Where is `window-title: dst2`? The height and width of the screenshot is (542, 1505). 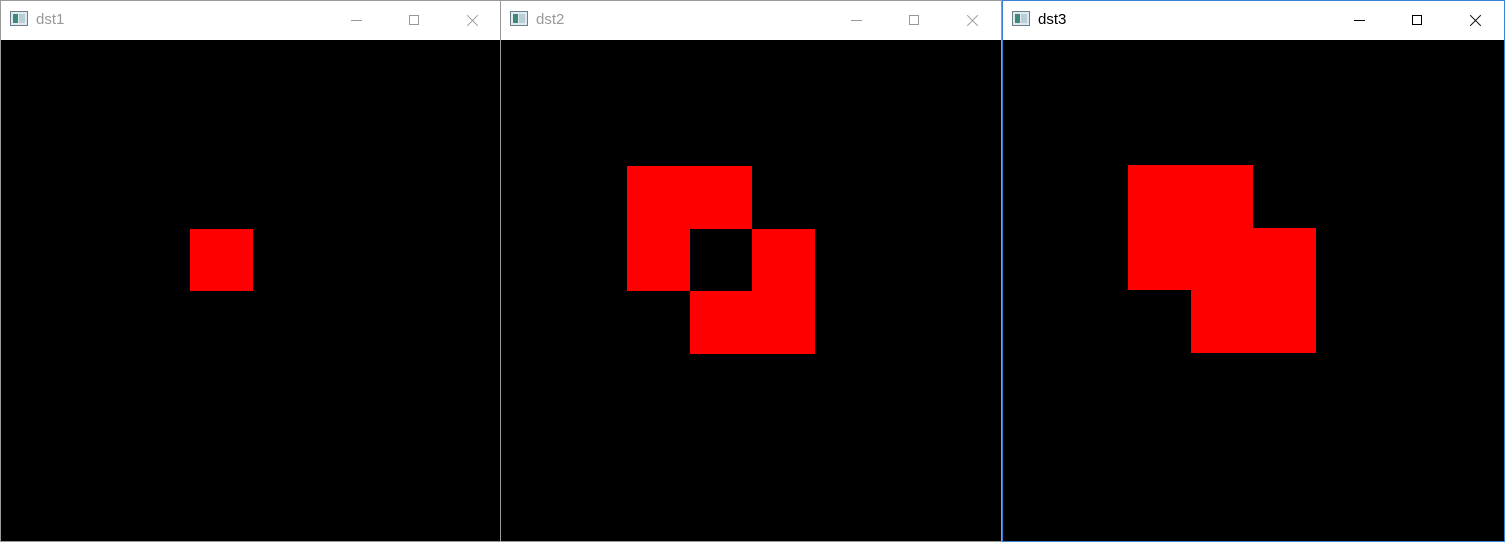 window-title: dst2 is located at coordinates (550, 19).